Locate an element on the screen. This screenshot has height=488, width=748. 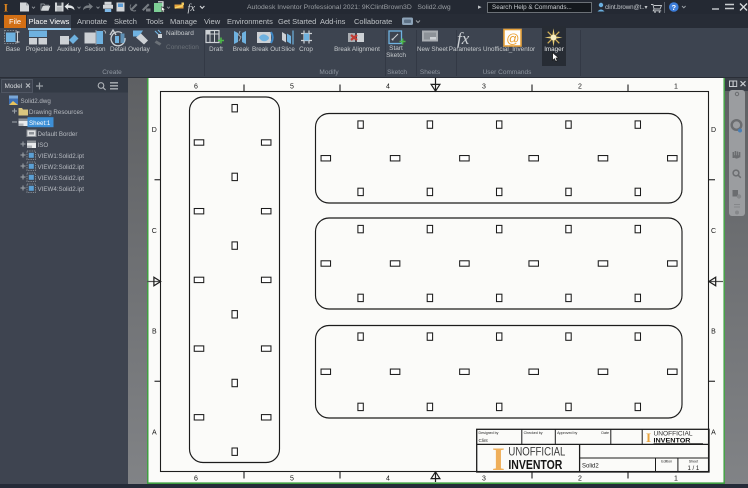
svg-text: UNOFFICIAL is located at coordinates (536, 453).